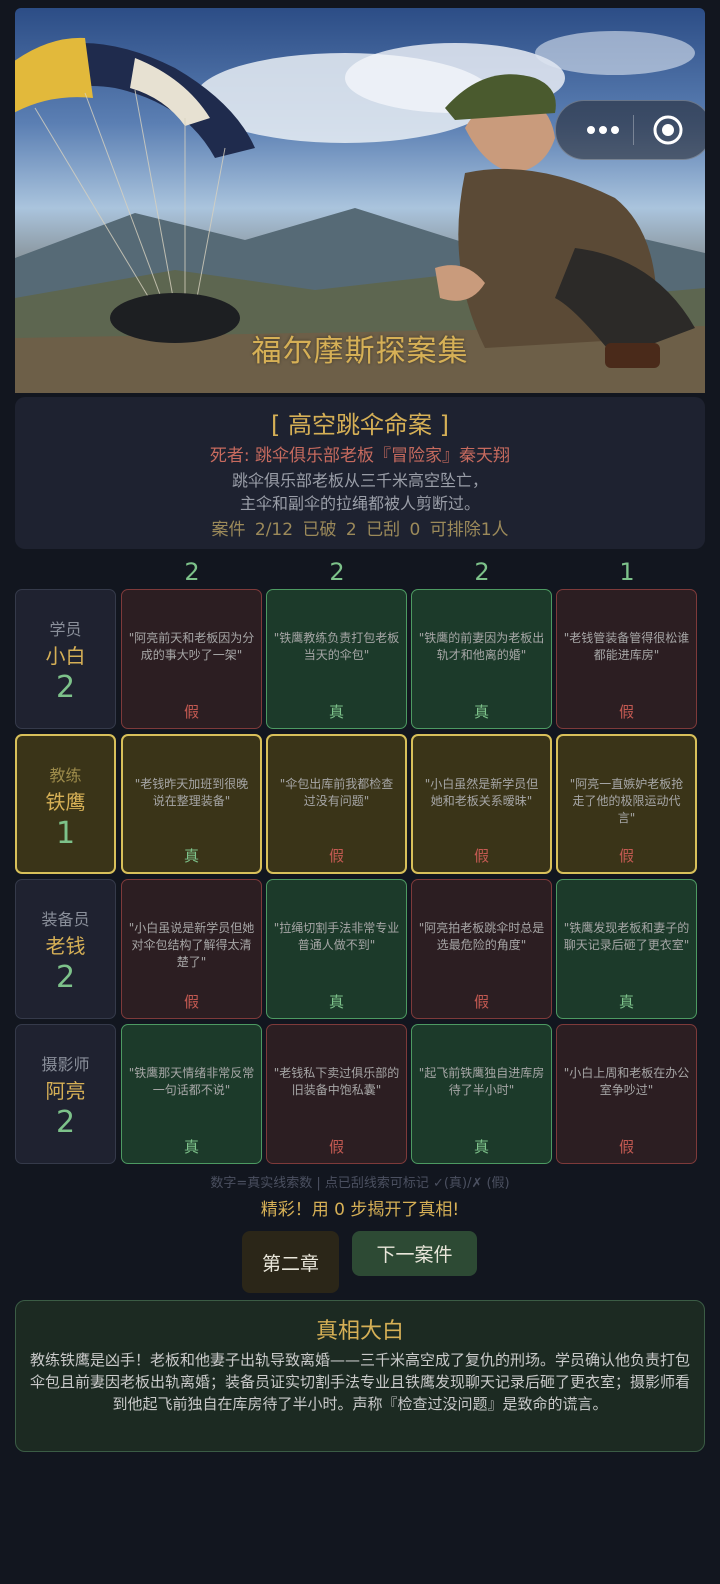 This screenshot has height=1584, width=720. I want to click on clue-card: "起飞前铁鹰独自进库房待了半小时" 真, so click(481, 1094).